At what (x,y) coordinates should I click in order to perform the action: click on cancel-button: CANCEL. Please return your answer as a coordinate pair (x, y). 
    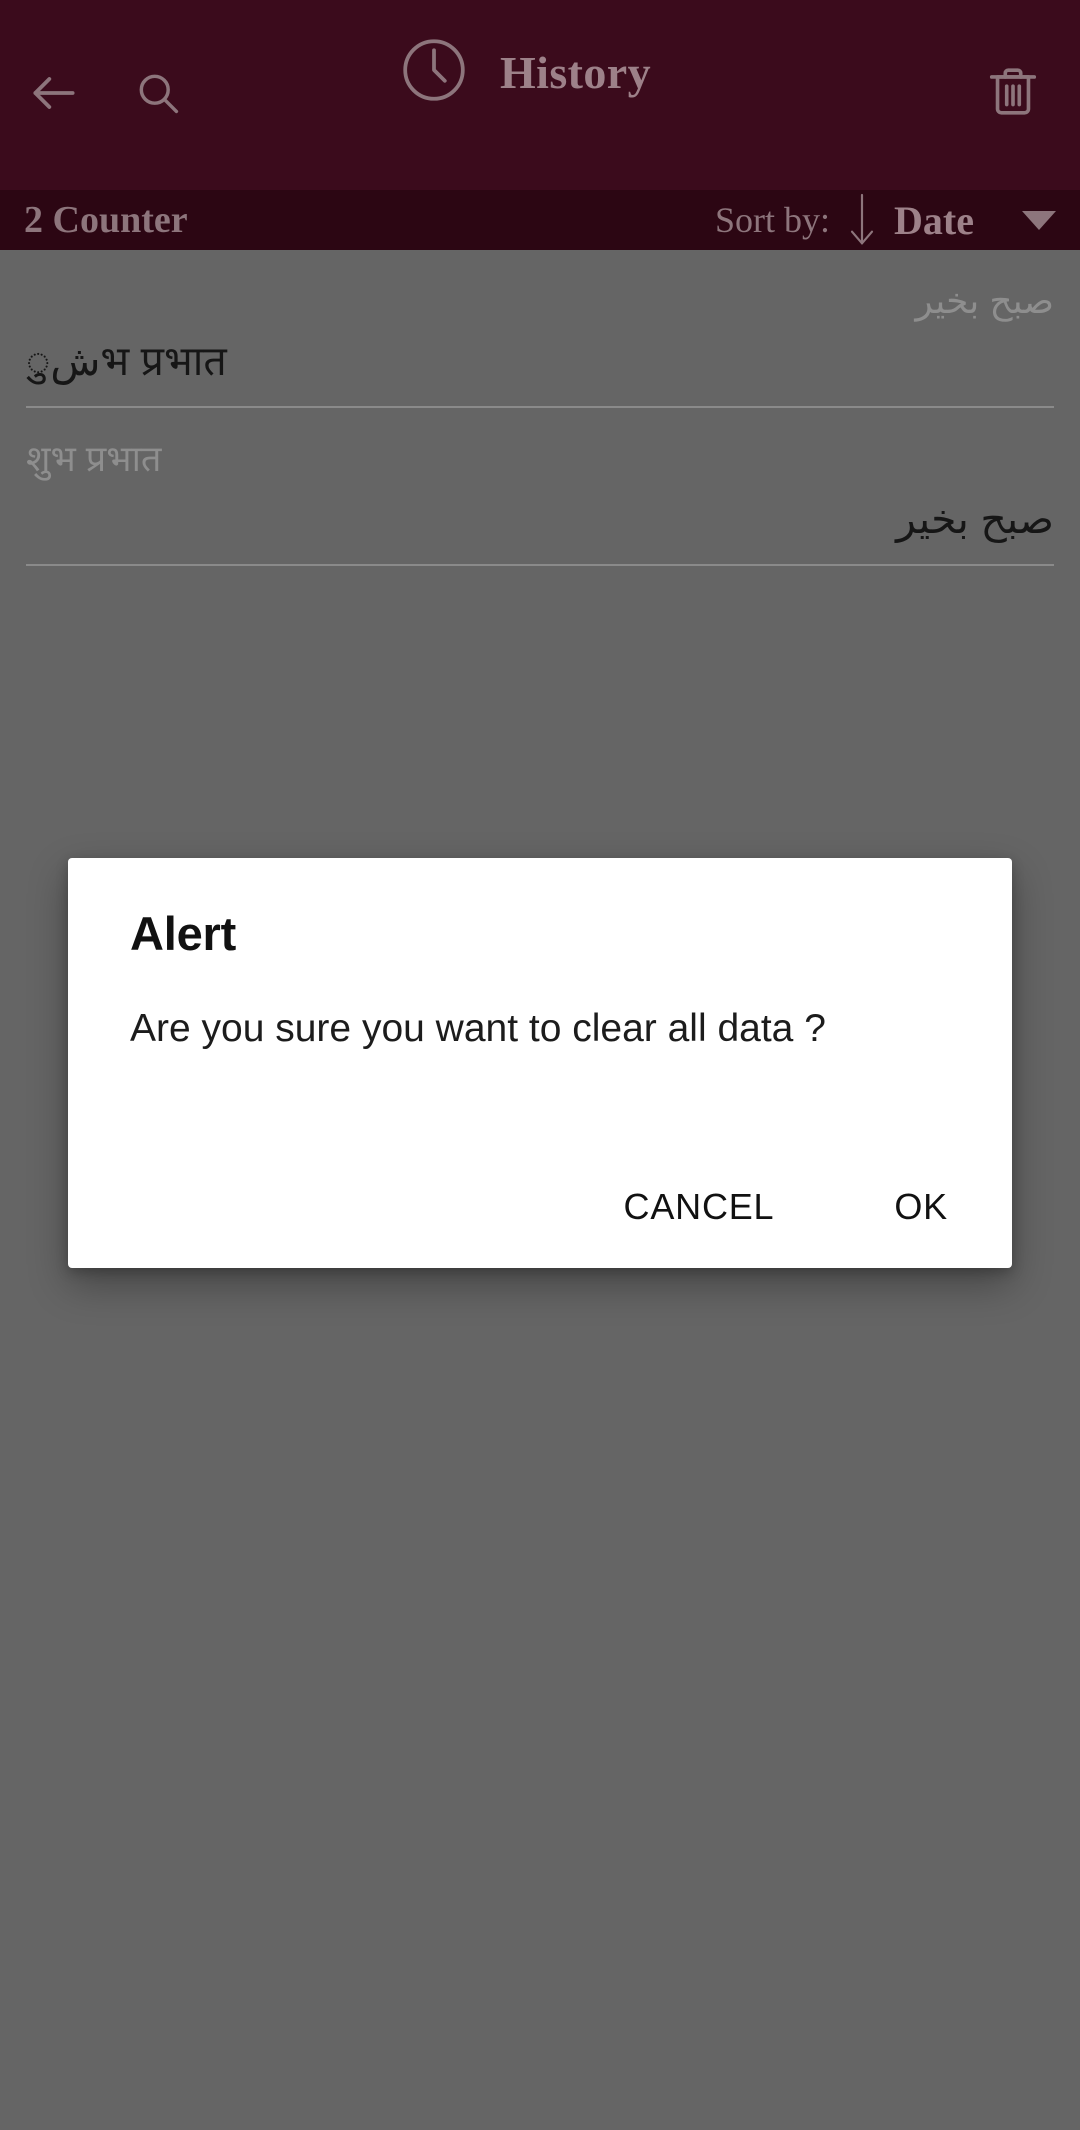
    Looking at the image, I should click on (699, 1207).